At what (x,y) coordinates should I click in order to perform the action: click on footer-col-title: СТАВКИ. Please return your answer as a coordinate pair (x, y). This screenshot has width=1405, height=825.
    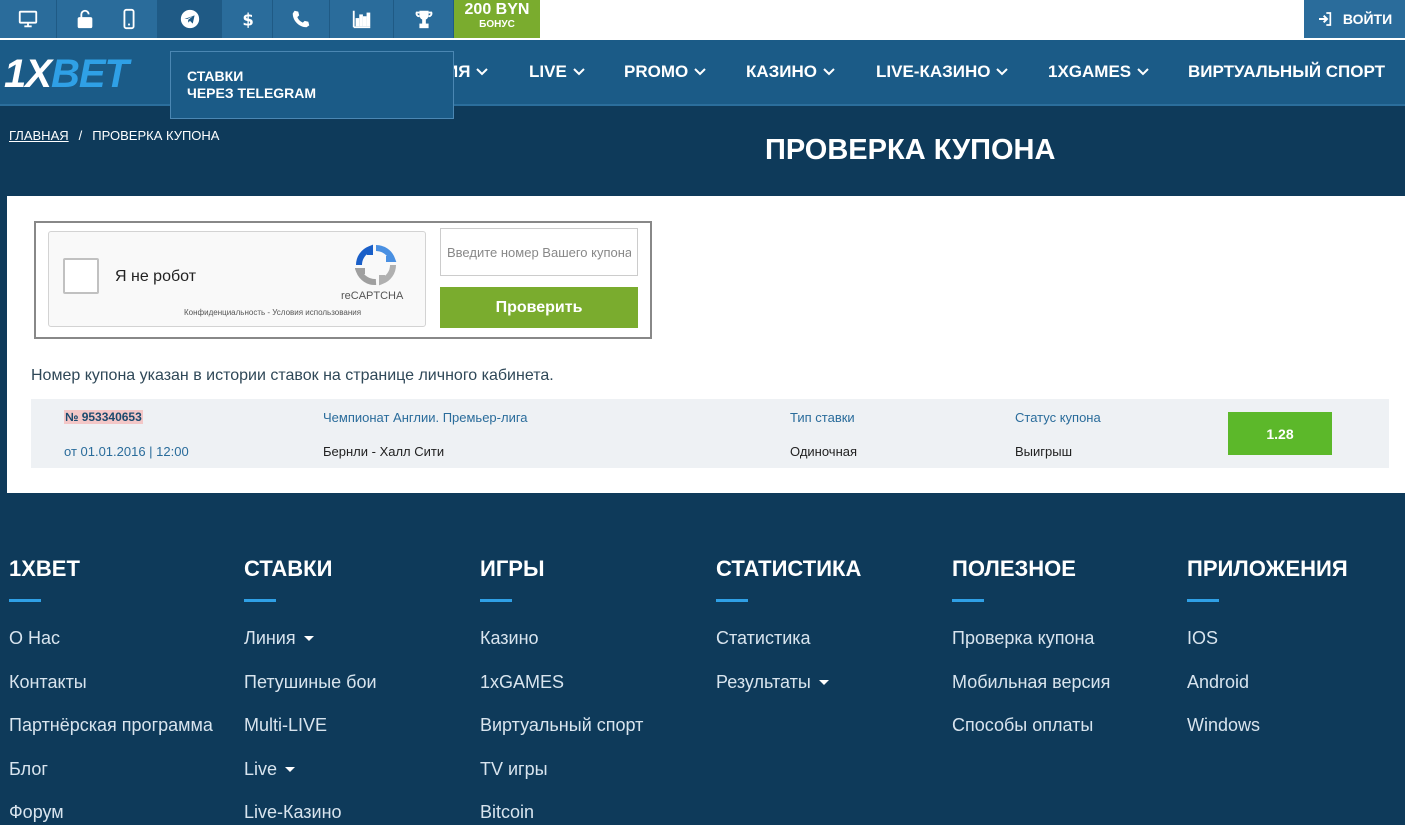
    Looking at the image, I should click on (288, 568).